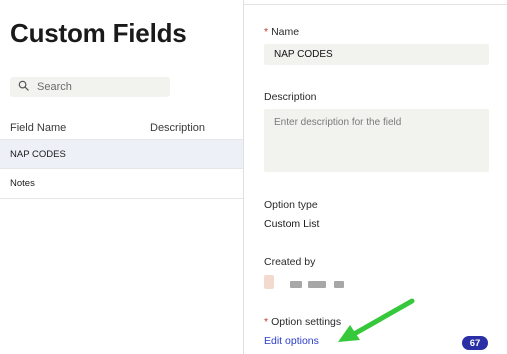 The image size is (507, 354). Describe the element at coordinates (376, 54) in the screenshot. I see `name-field` at that location.